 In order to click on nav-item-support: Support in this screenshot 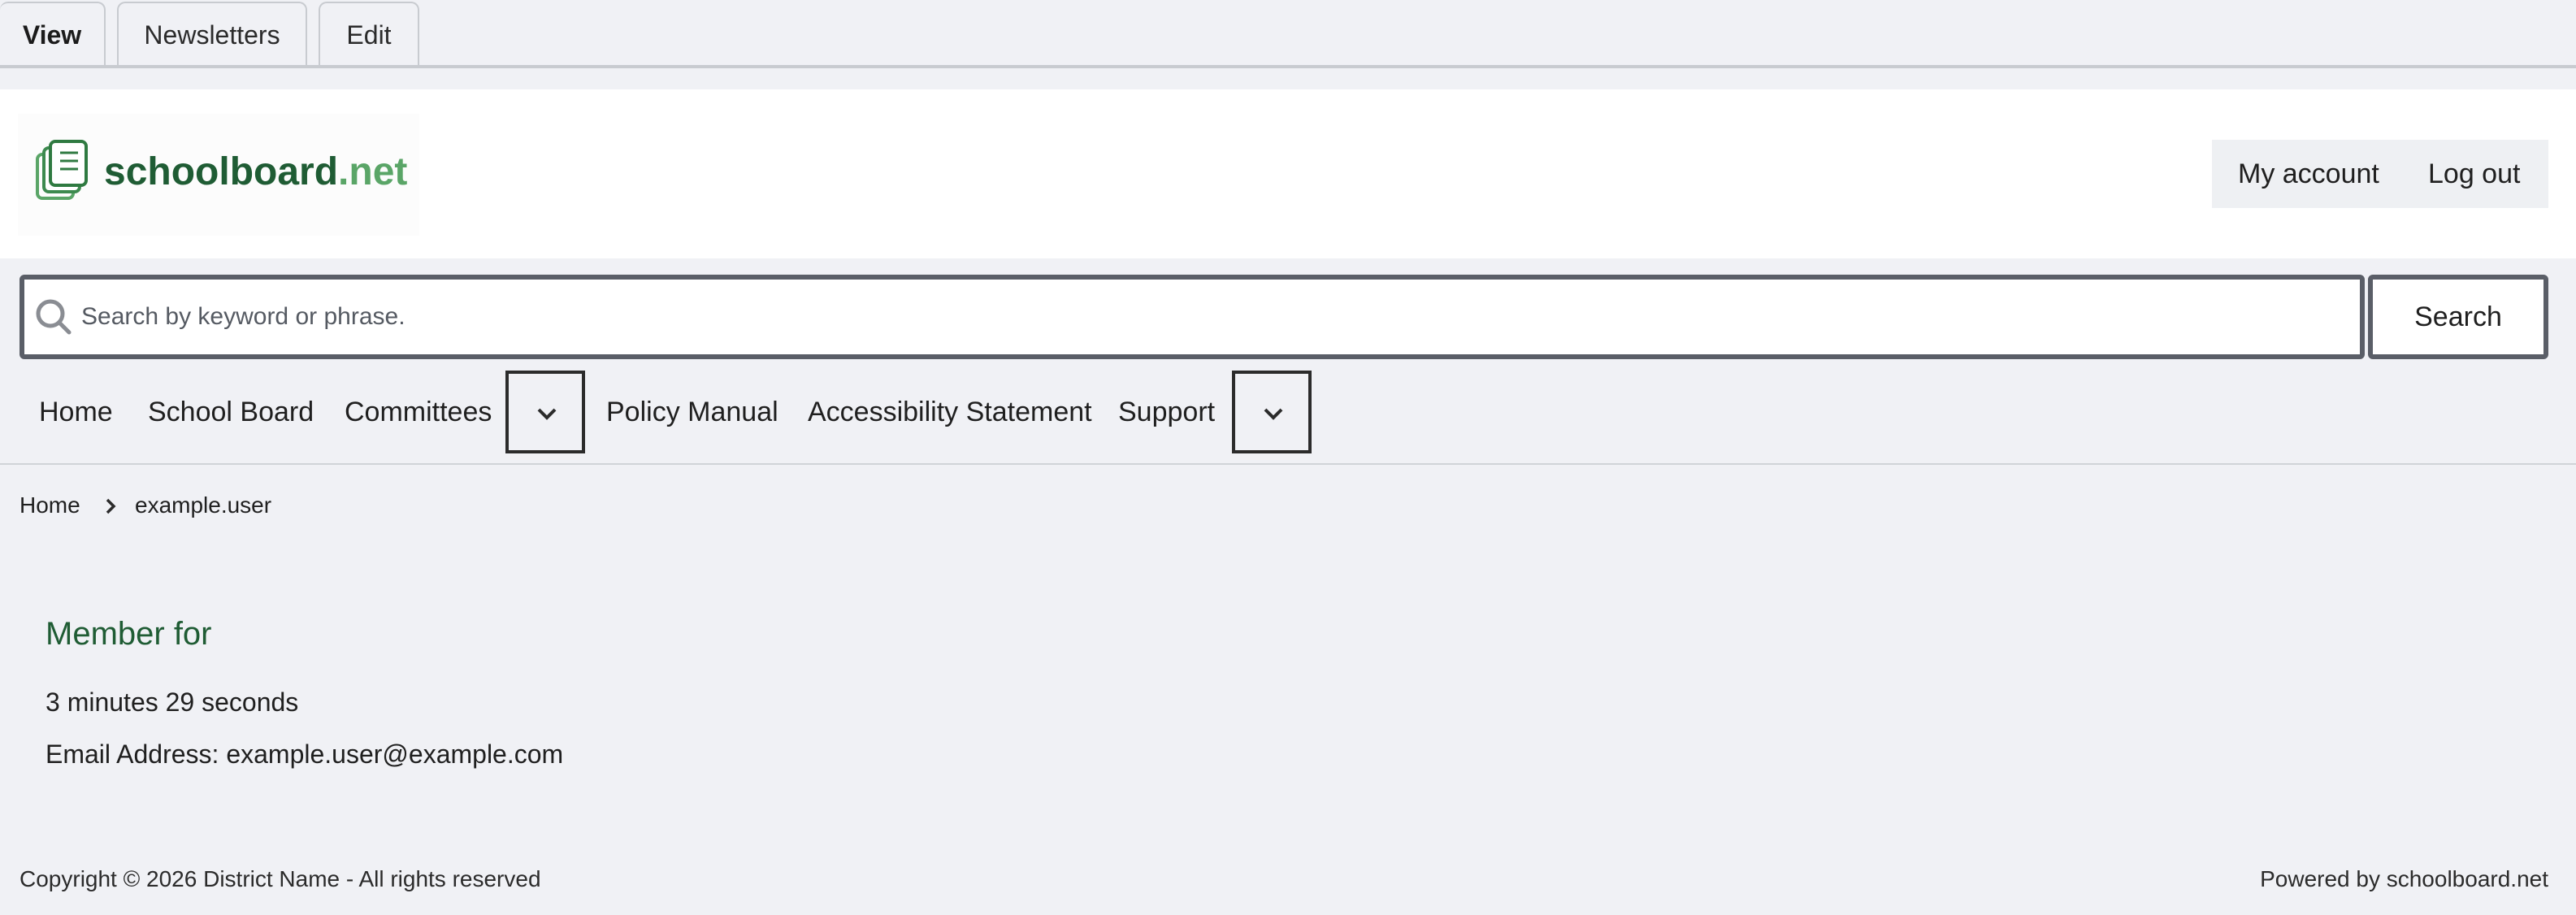, I will do `click(1166, 412)`.